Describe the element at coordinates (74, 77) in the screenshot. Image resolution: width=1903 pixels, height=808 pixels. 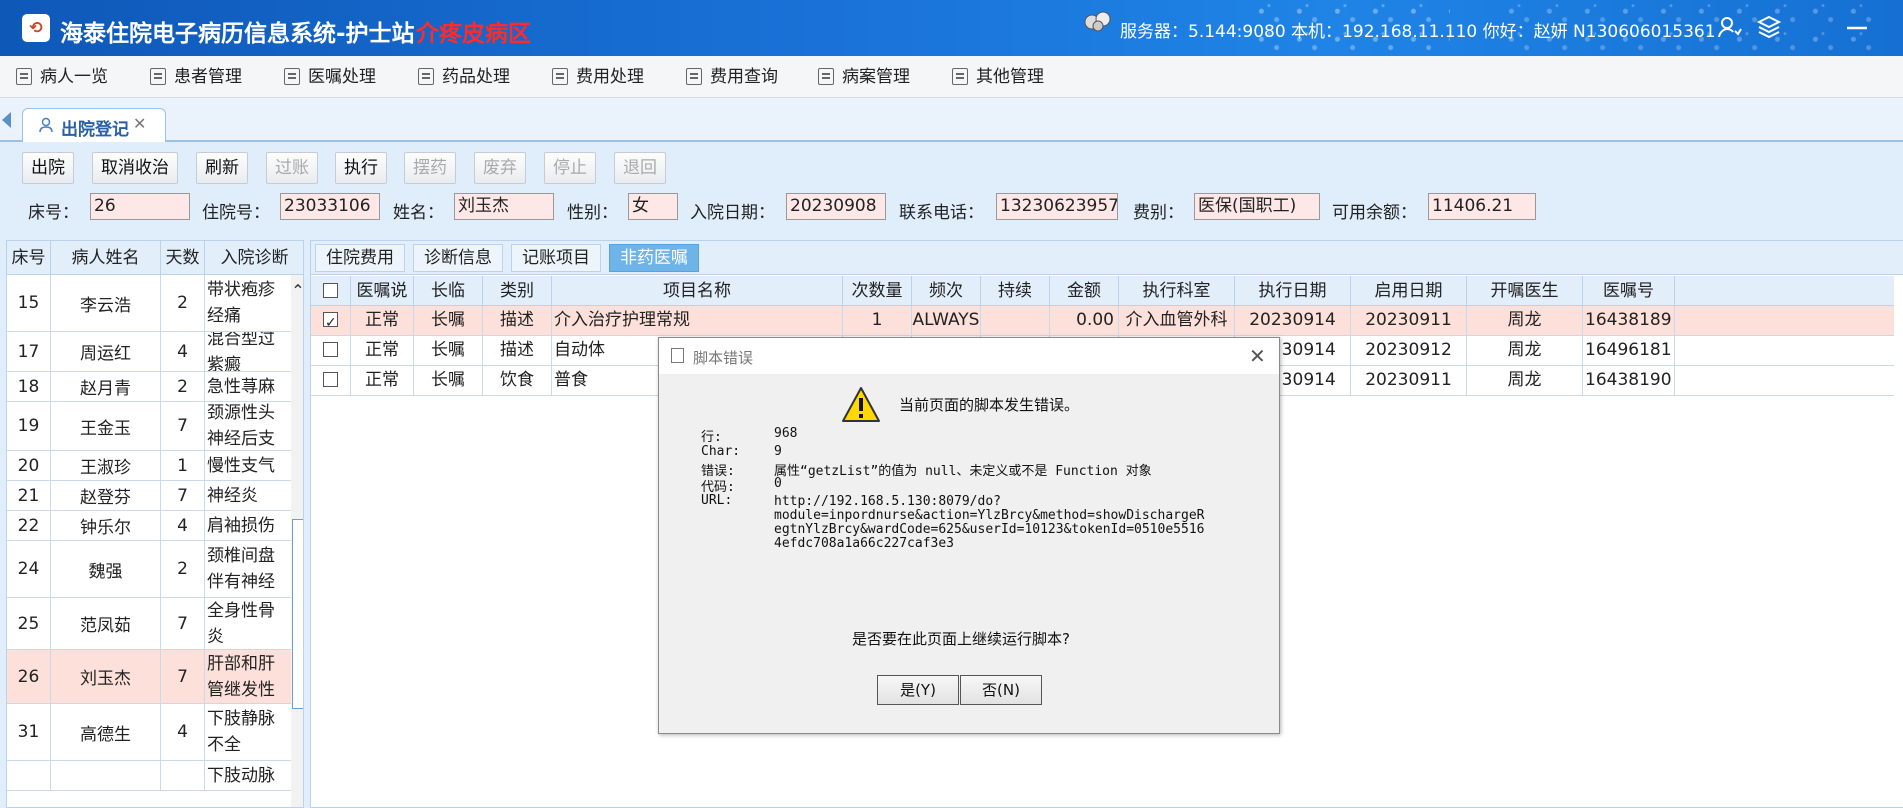
I see `menu-label: 病人一览` at that location.